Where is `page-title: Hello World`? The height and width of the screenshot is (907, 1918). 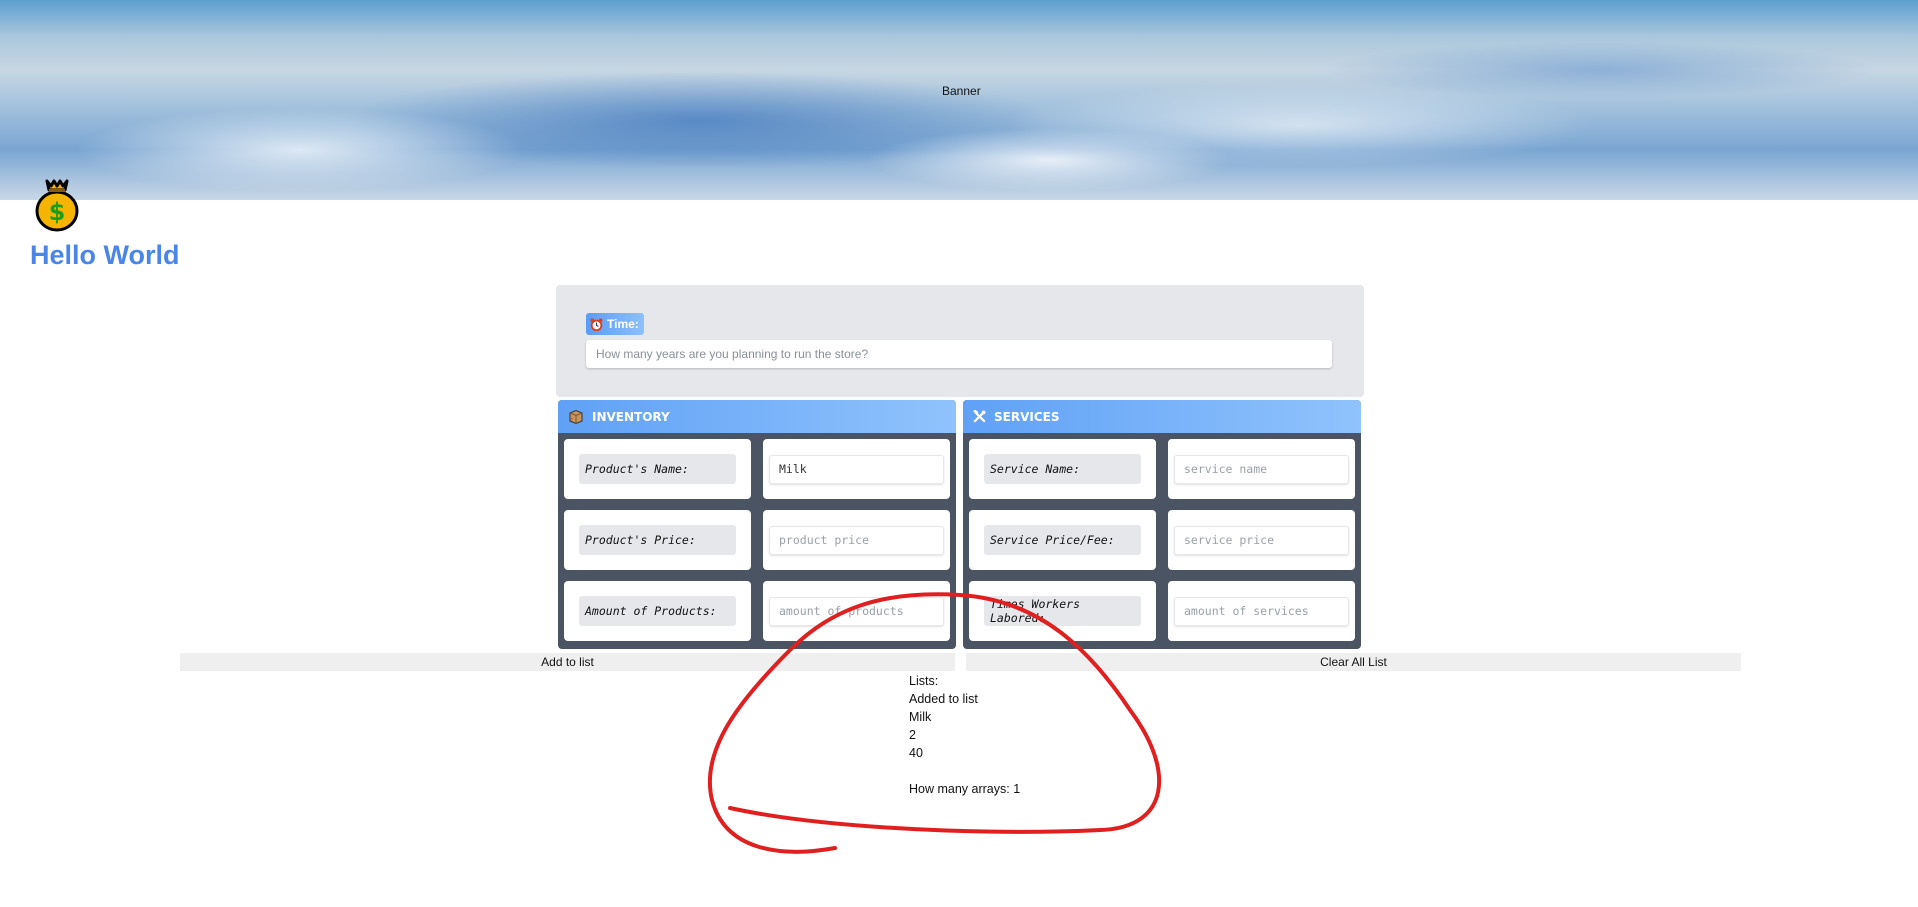
page-title: Hello World is located at coordinates (105, 255).